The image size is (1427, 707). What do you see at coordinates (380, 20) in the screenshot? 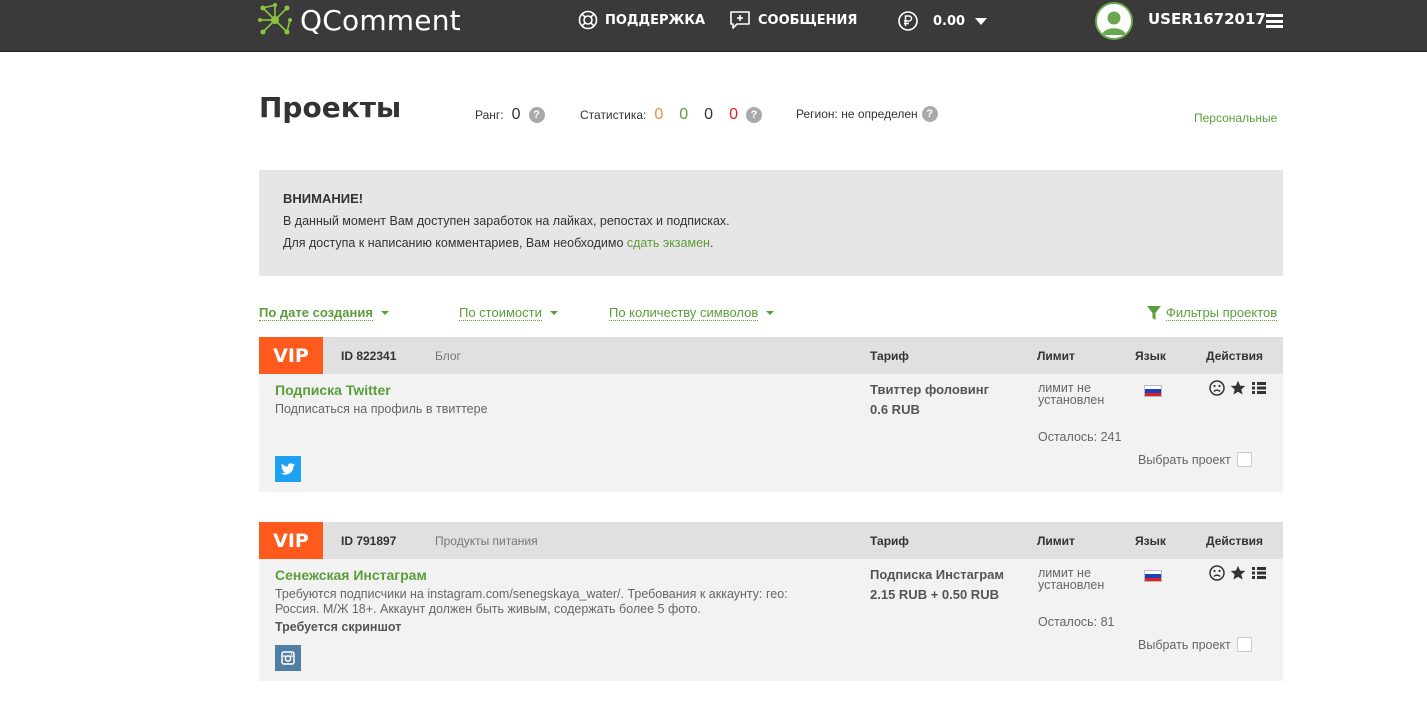
I see `logo-text: QComment` at bounding box center [380, 20].